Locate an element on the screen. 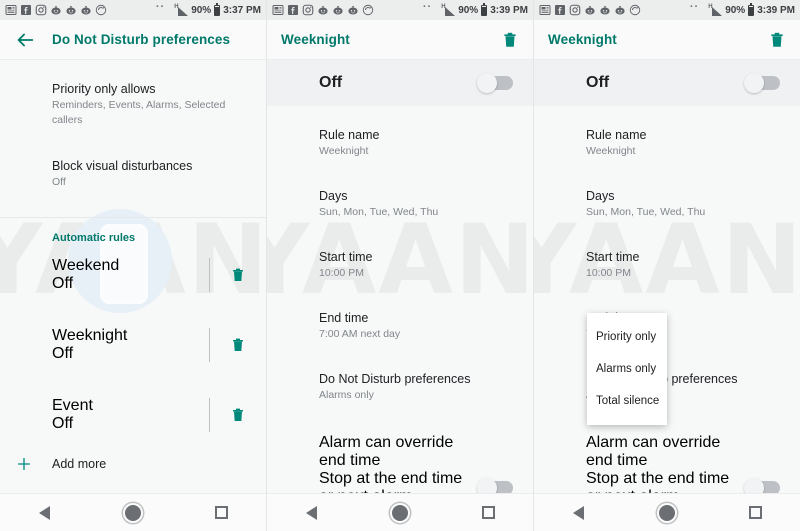  add-more-button: Add more is located at coordinates (133, 464).